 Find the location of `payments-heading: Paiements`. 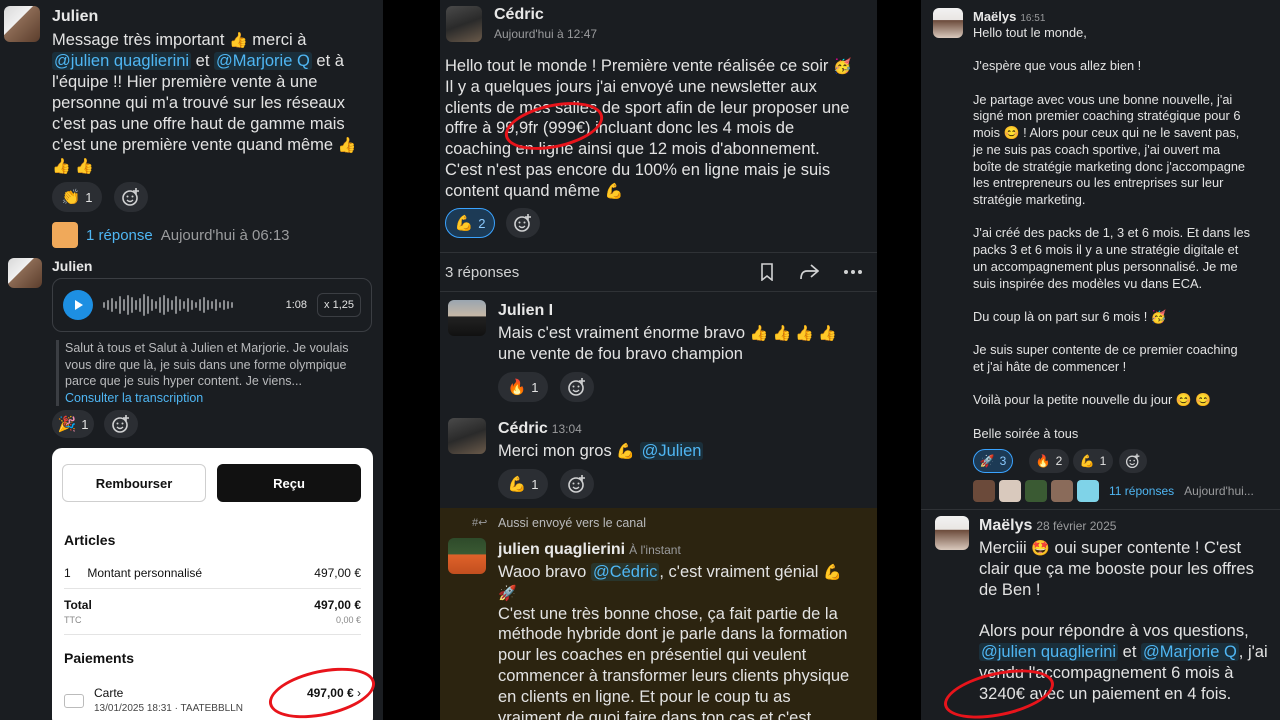

payments-heading: Paiements is located at coordinates (99, 658).